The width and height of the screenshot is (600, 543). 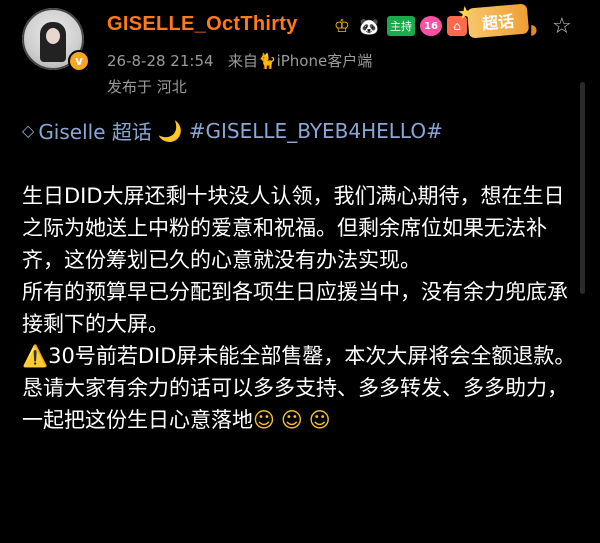 I want to click on source-prefix: 来自, so click(x=242, y=61).